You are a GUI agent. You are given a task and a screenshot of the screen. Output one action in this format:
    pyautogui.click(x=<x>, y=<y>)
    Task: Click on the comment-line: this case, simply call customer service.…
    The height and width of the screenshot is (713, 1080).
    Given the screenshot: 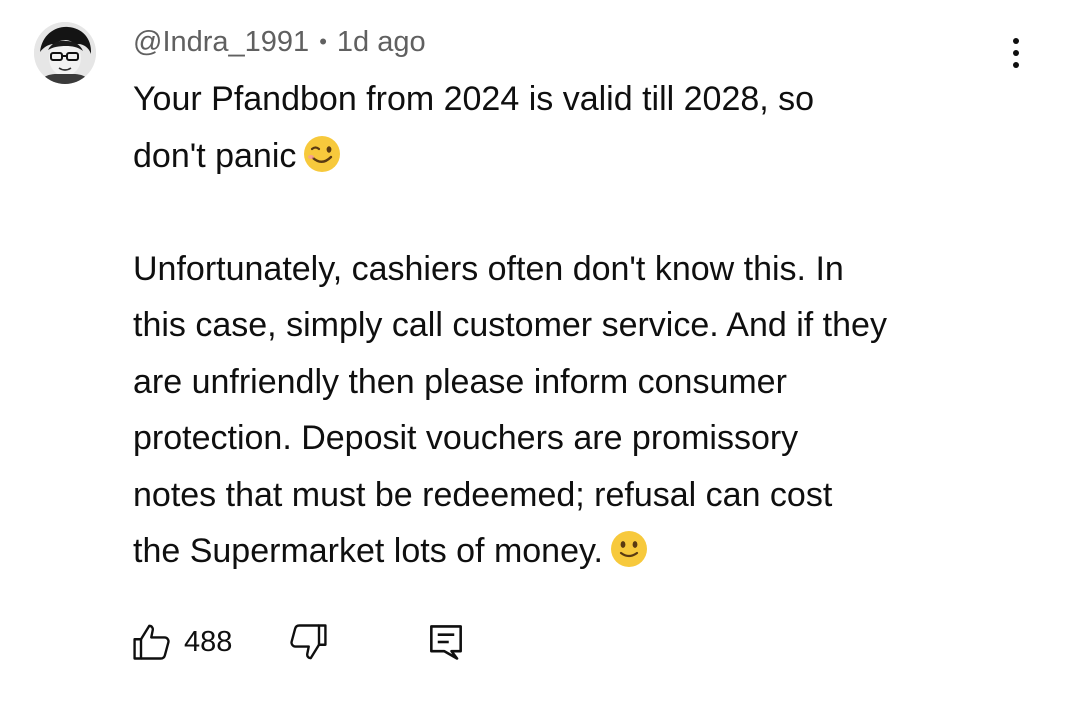 What is the action you would take?
    pyautogui.click(x=510, y=325)
    